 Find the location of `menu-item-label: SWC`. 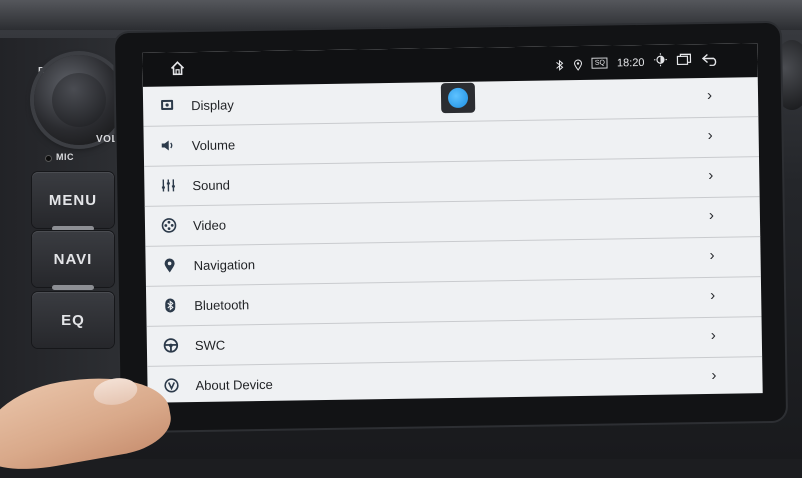

menu-item-label: SWC is located at coordinates (210, 345).